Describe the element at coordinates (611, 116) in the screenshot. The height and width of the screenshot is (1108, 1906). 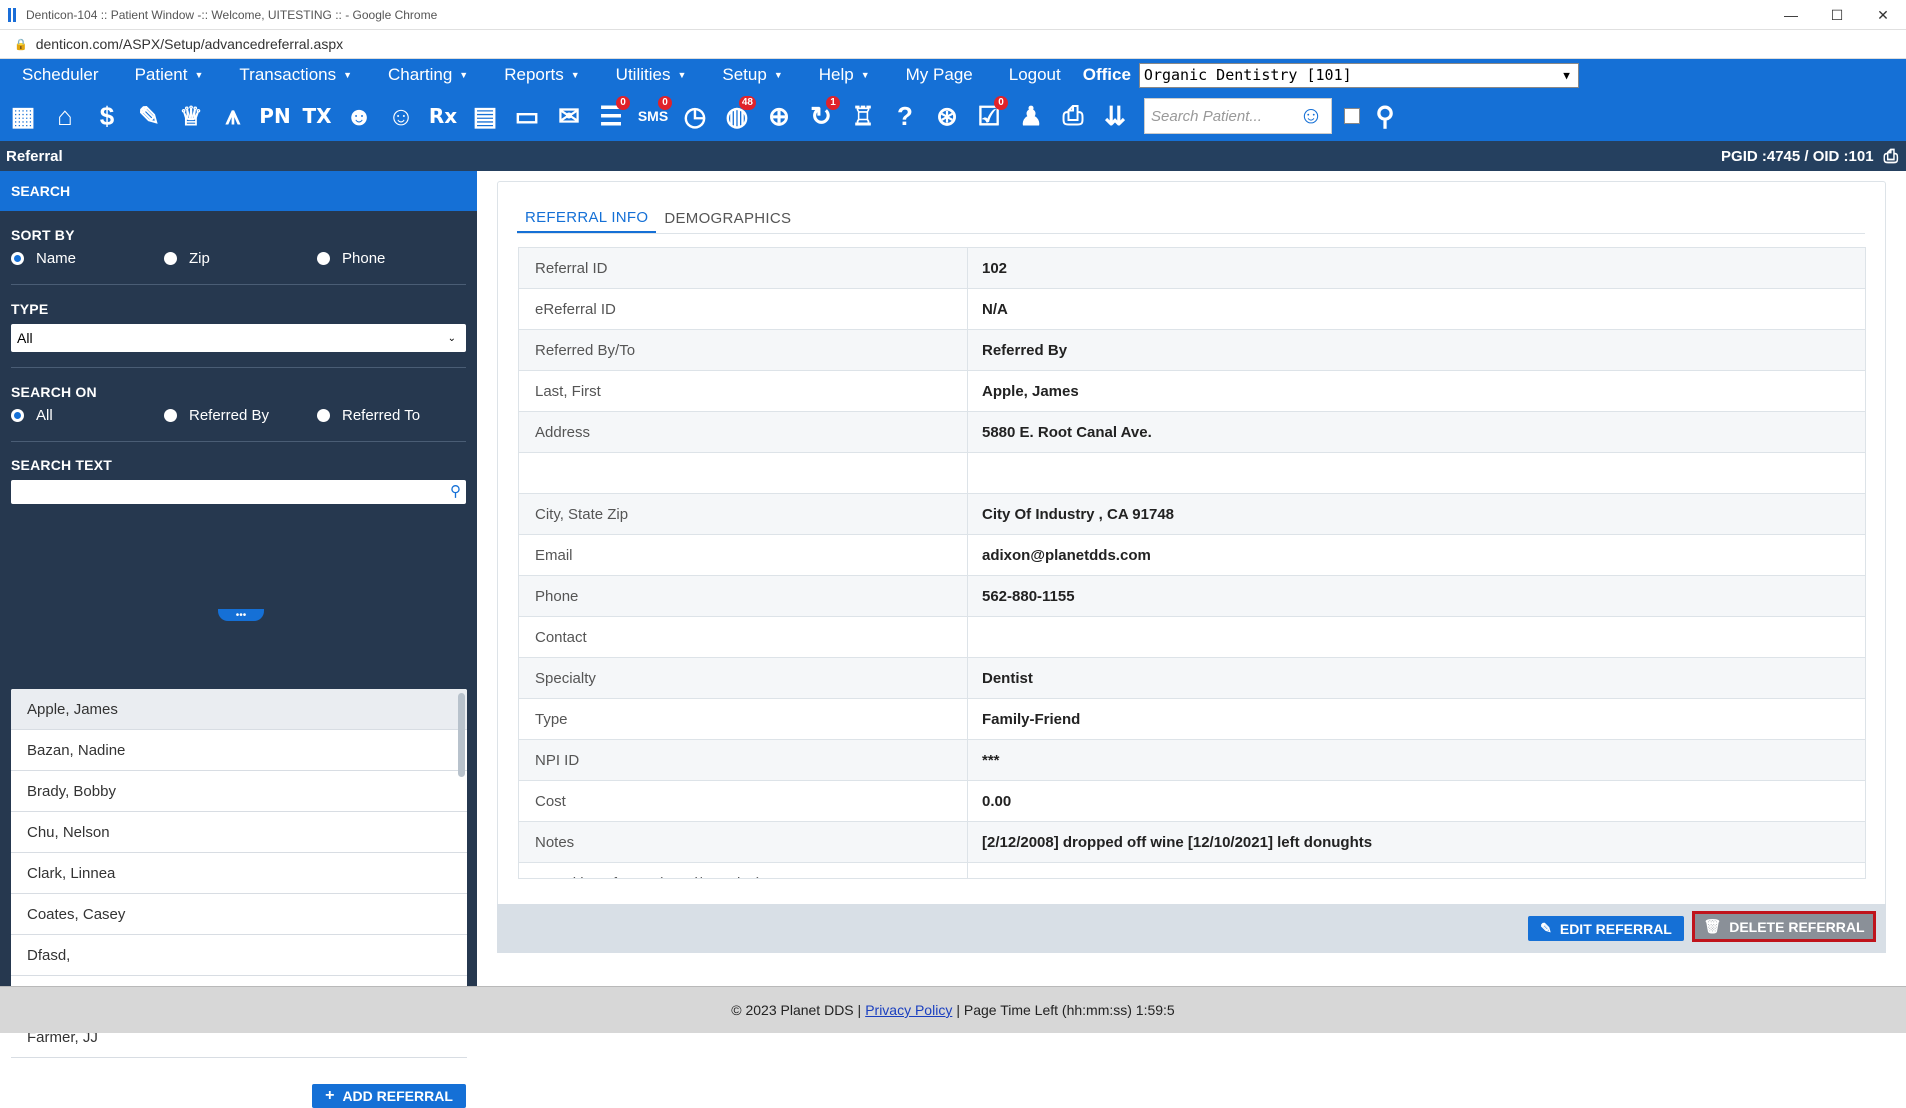
I see `chat-icon: ☰ 0` at that location.